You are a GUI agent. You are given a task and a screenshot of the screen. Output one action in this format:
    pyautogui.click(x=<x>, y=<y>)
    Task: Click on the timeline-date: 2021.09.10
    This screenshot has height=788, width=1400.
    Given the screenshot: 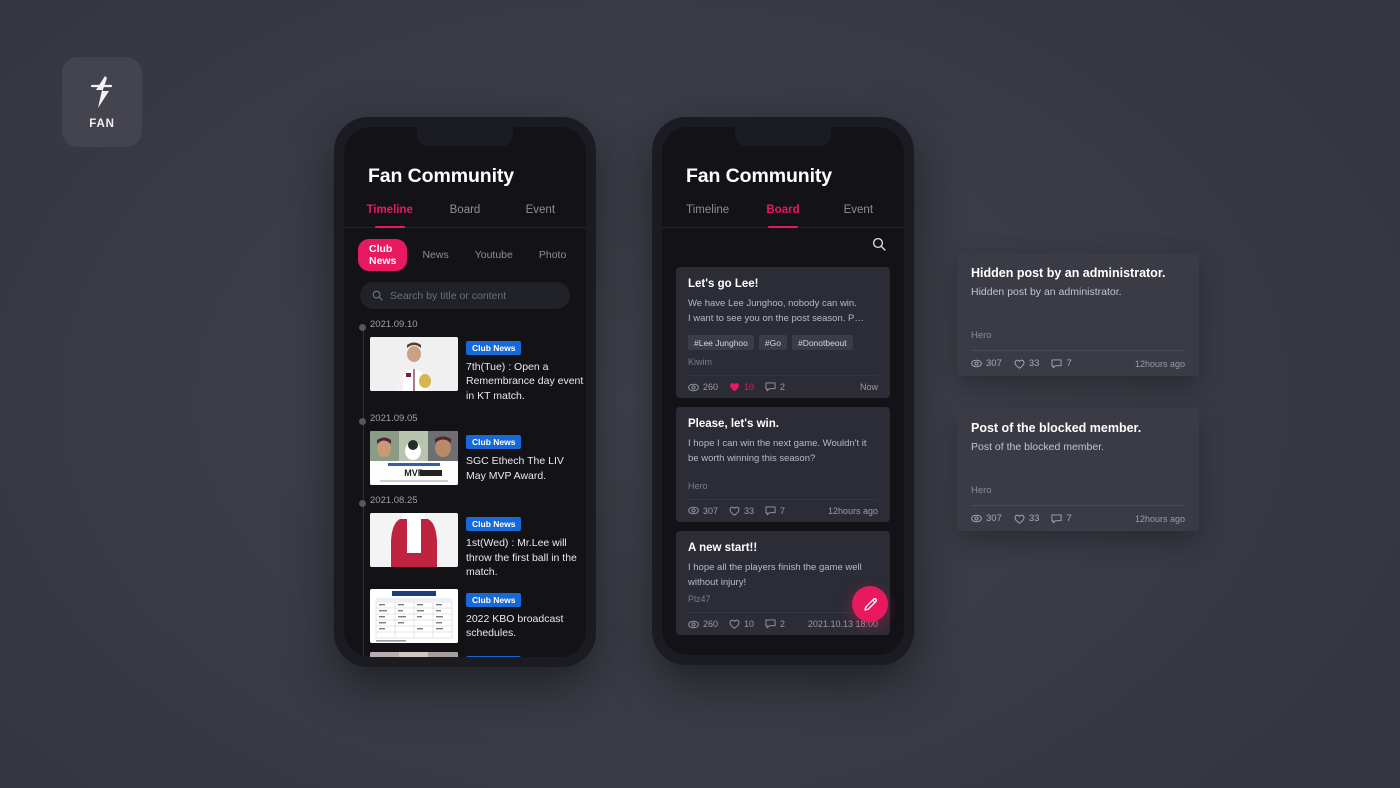 What is the action you would take?
    pyautogui.click(x=394, y=324)
    